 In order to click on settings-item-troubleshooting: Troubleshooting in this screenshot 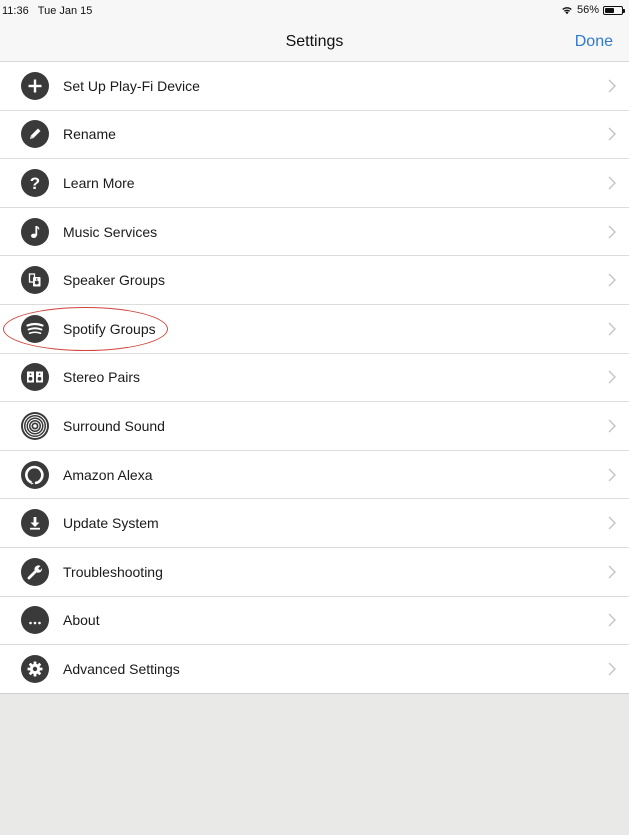, I will do `click(314, 572)`.